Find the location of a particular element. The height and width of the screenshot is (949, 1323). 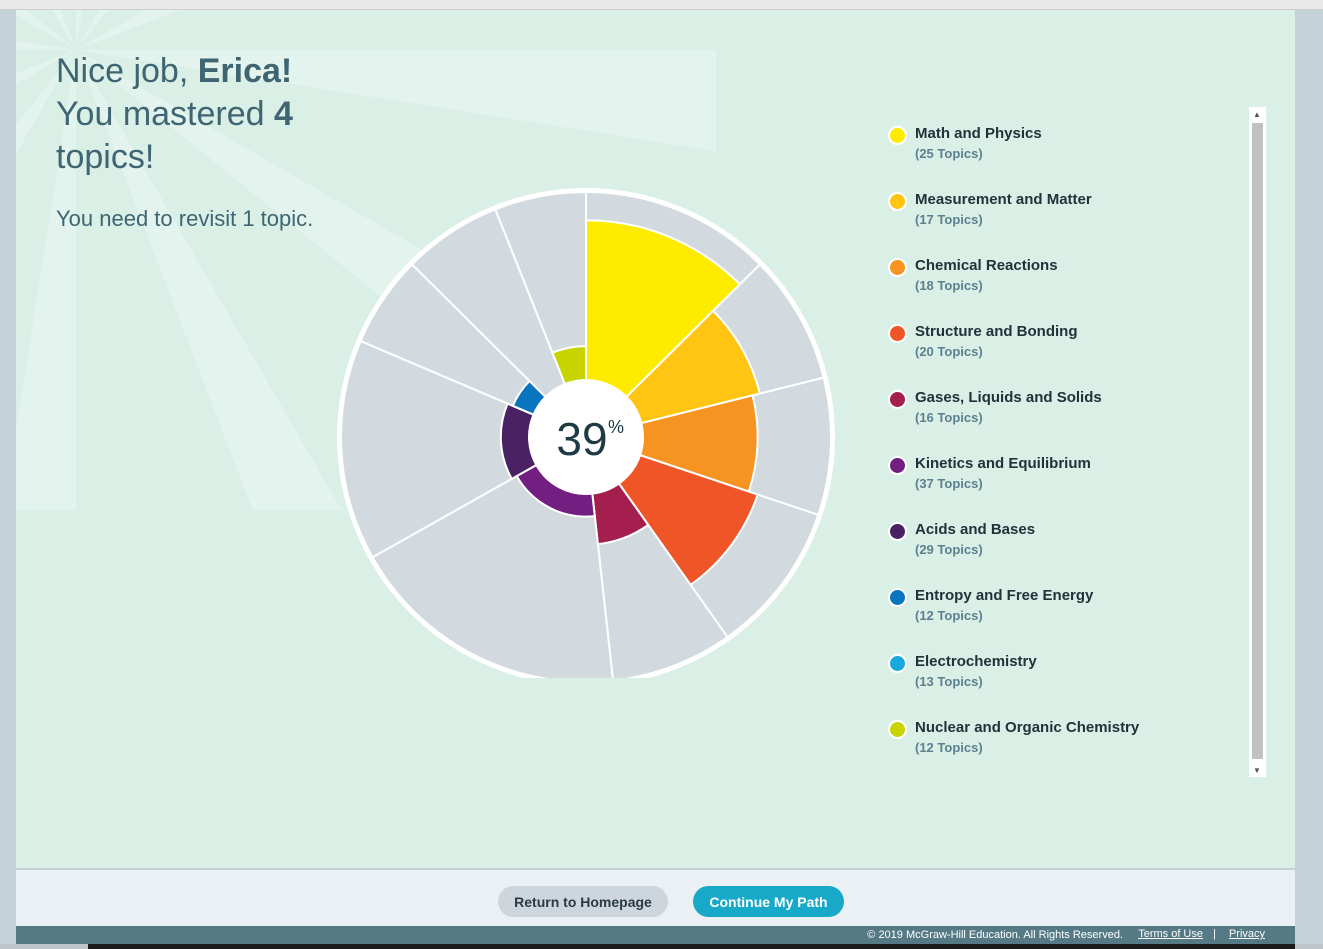

legend-topic-name: Measurement and Matter is located at coordinates (1003, 199).